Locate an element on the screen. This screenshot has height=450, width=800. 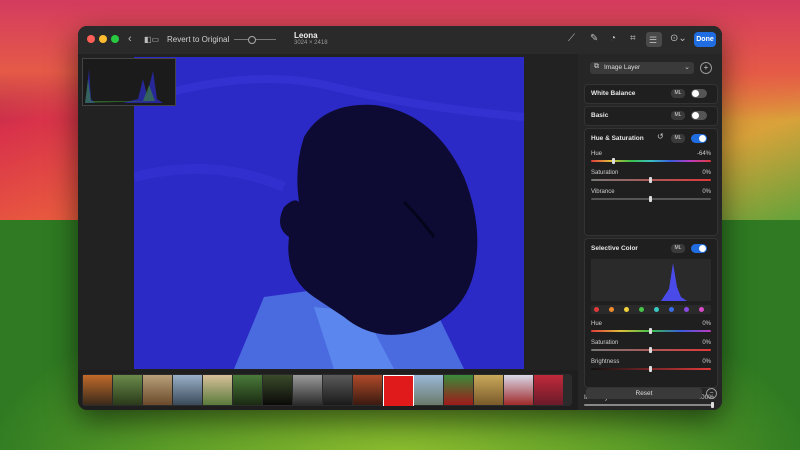
selective-saturation-value: 0% is located at coordinates (706, 343).